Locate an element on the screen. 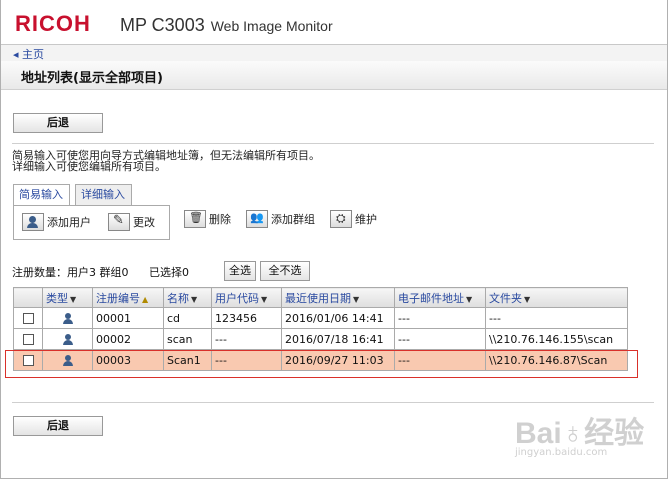  edit-button: 更改 is located at coordinates (131, 222).